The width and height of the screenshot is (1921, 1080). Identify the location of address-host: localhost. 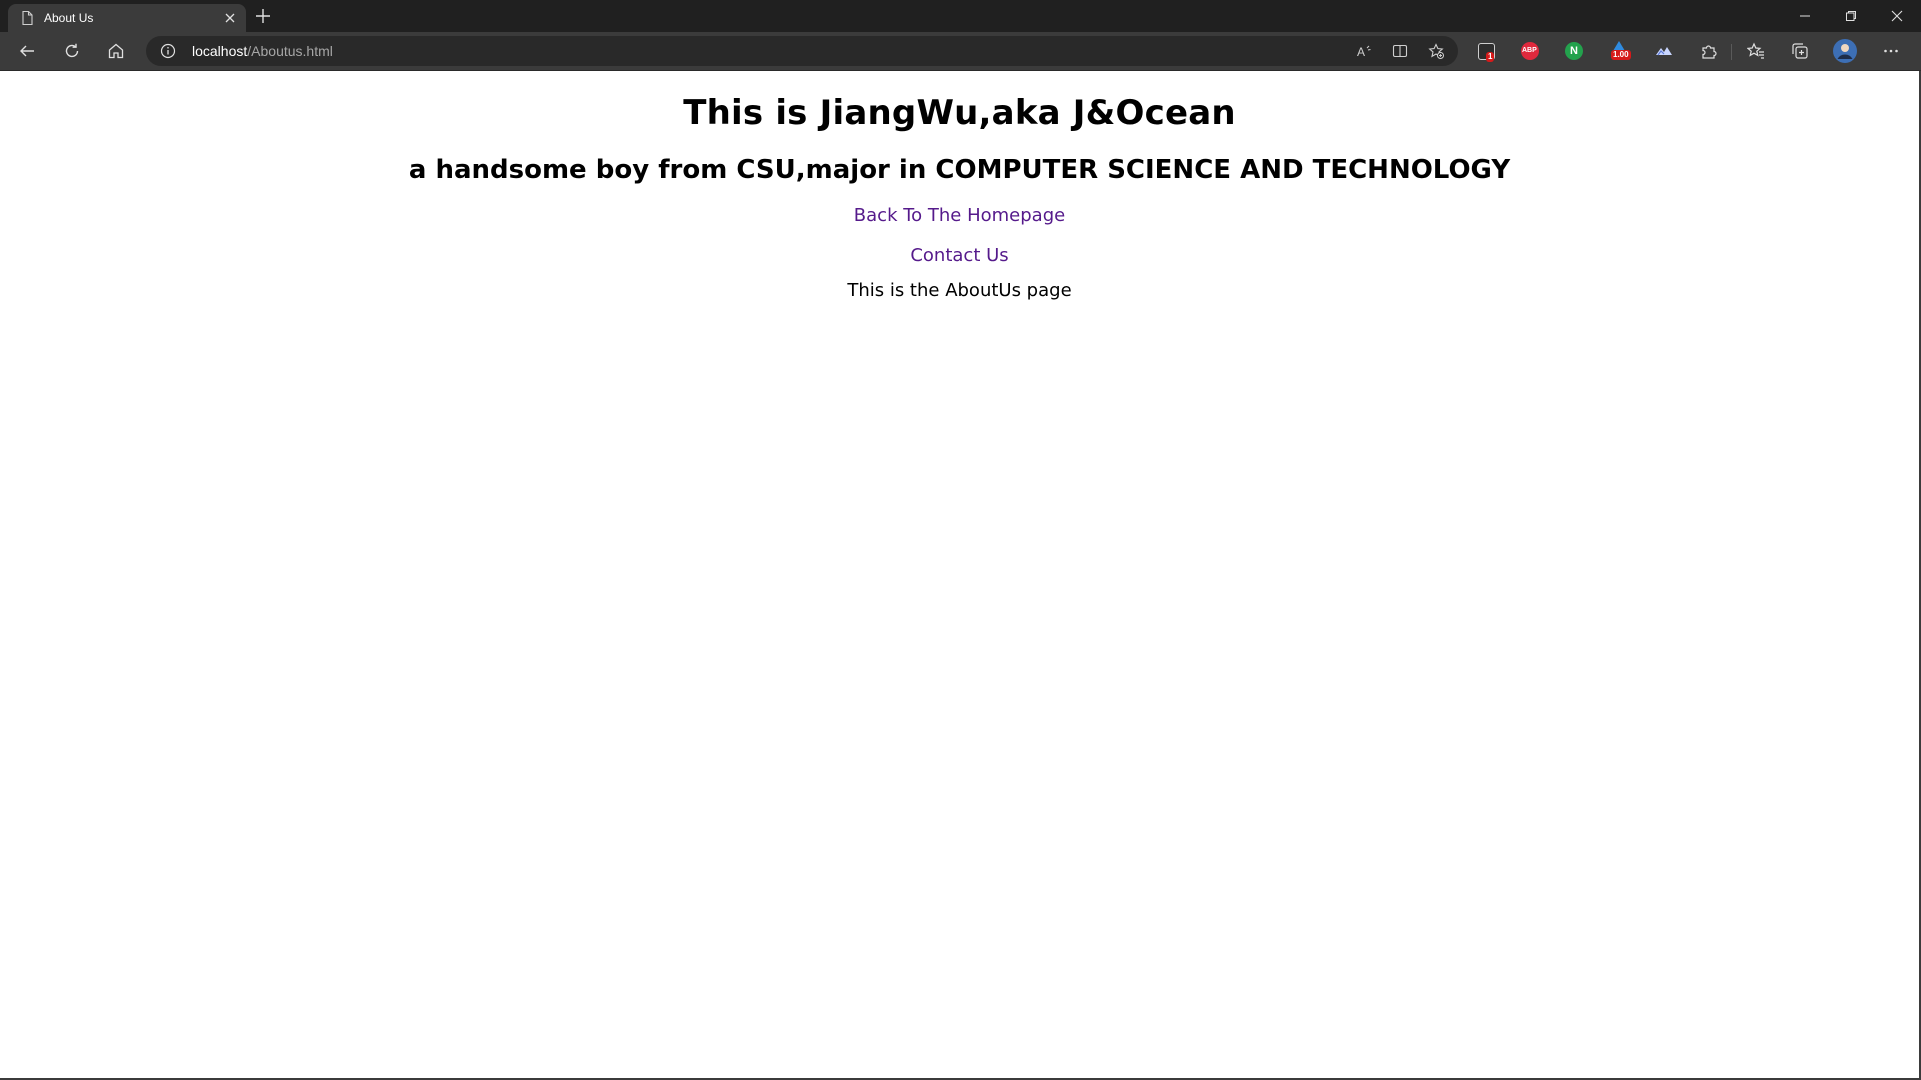
(220, 51).